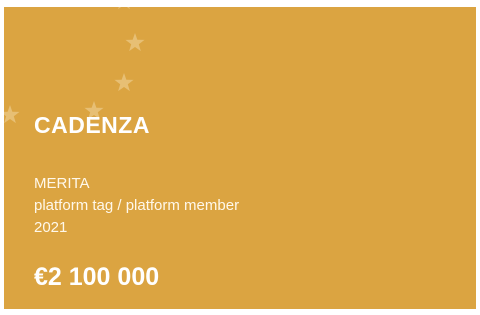 This screenshot has height=315, width=480. I want to click on funding-amount: €2 100 000, so click(97, 277).